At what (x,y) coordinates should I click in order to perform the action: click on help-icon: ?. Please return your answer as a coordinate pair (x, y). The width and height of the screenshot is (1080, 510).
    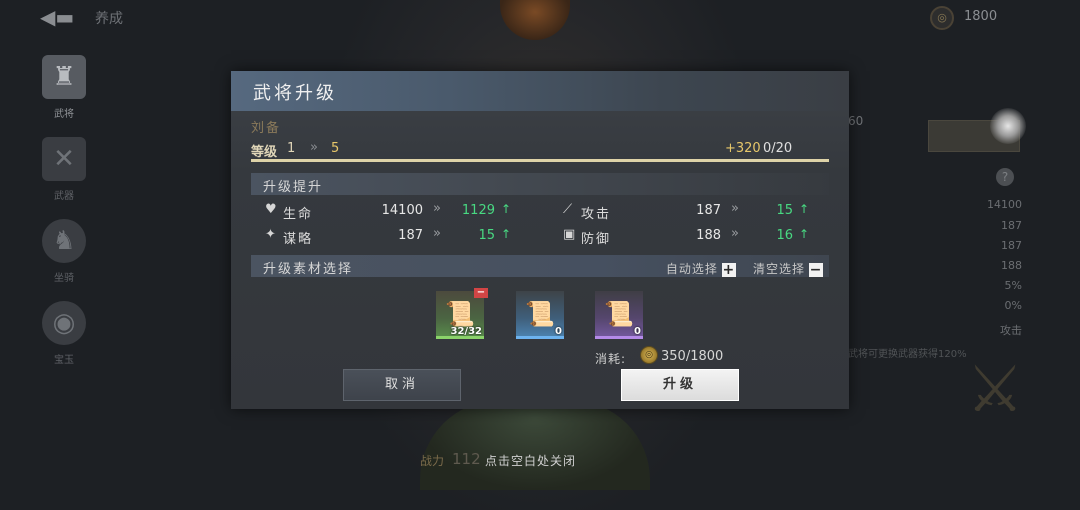
    Looking at the image, I should click on (1005, 177).